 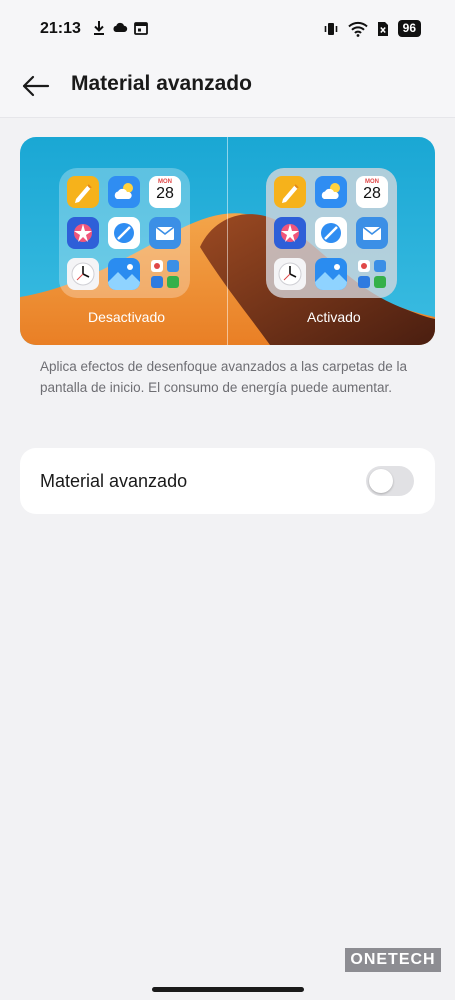 What do you see at coordinates (227, 28) in the screenshot?
I see `status-bar: 21:13 96` at bounding box center [227, 28].